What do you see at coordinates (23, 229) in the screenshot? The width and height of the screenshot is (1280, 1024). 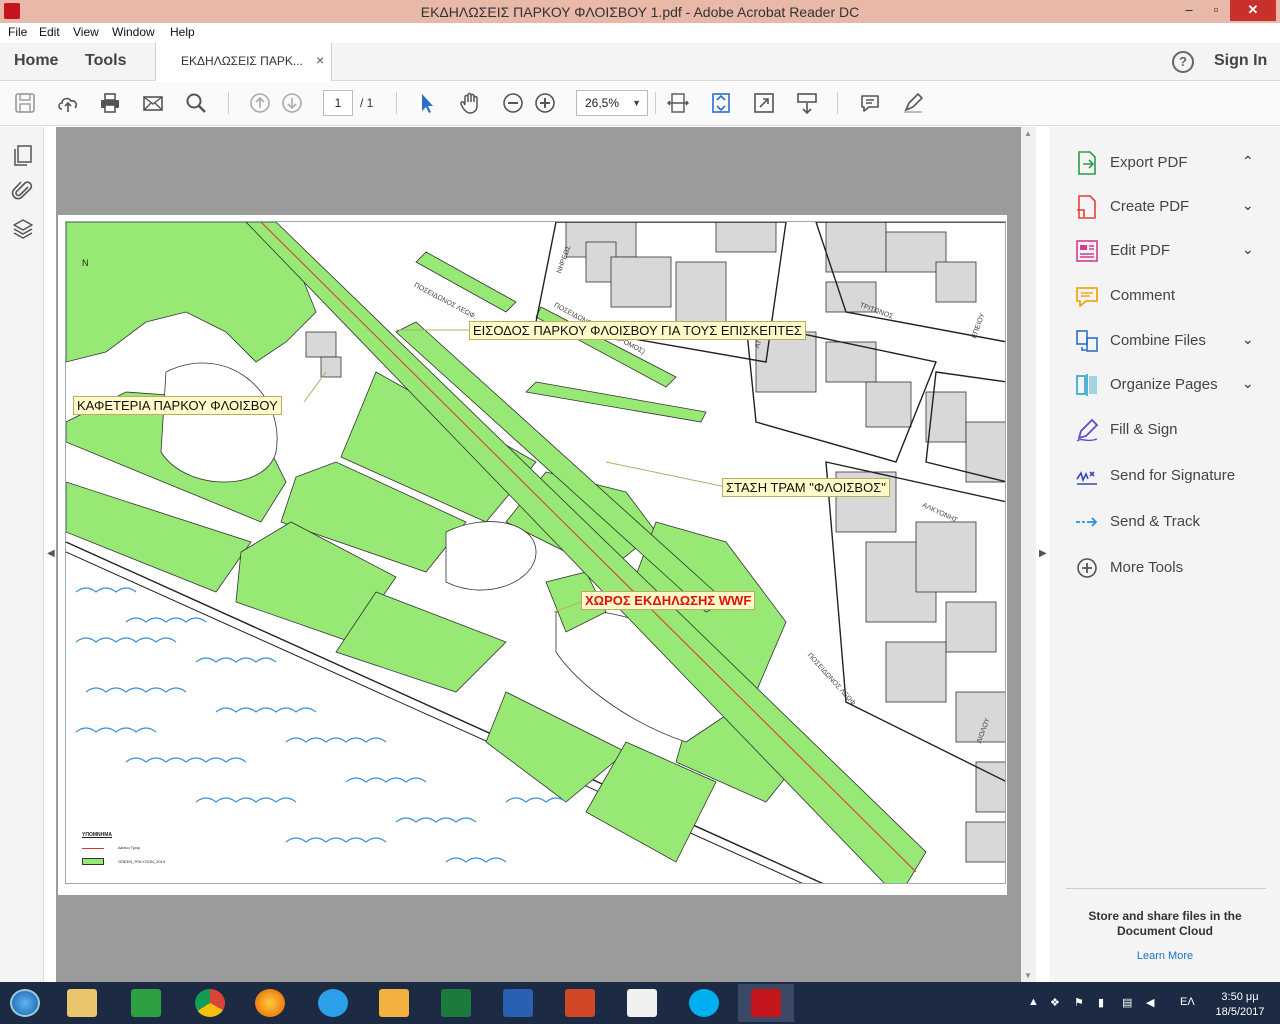 I see `layers-icon` at bounding box center [23, 229].